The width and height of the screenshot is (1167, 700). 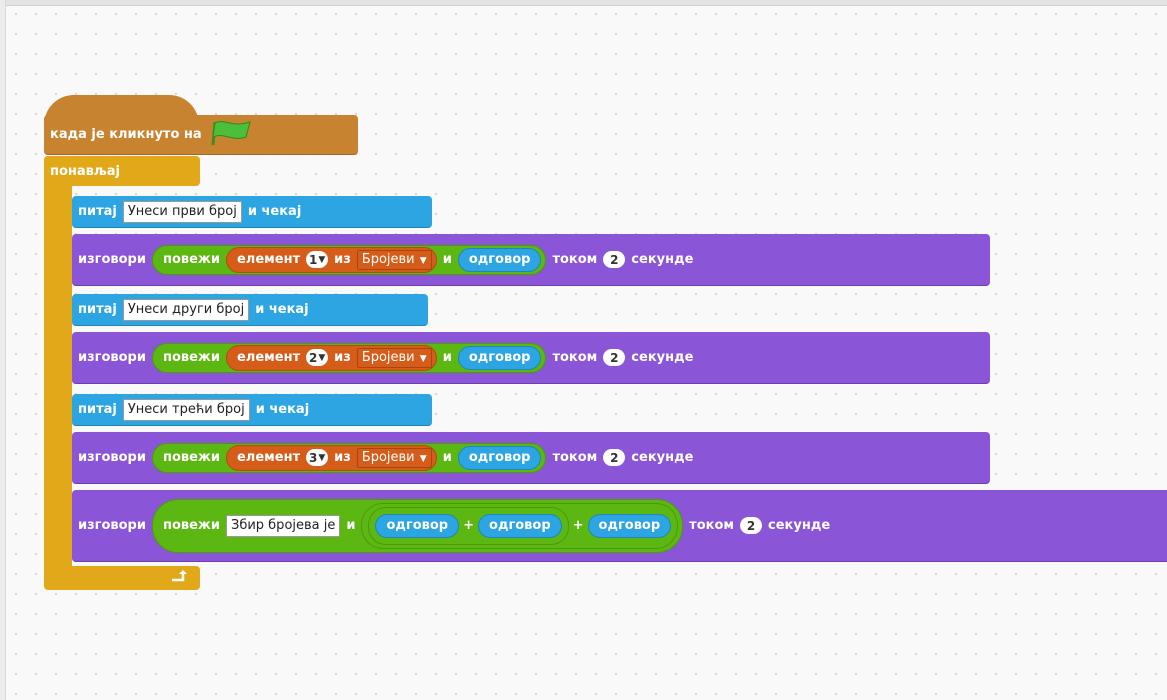 I want to click on repeat-block-arm, so click(x=58, y=372).